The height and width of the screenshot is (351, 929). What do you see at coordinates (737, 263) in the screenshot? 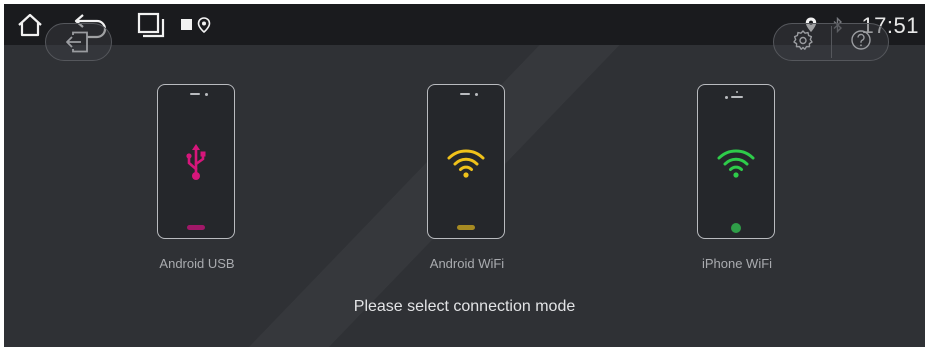
I see `iphone-wifi-label: iPhone WiFi` at bounding box center [737, 263].